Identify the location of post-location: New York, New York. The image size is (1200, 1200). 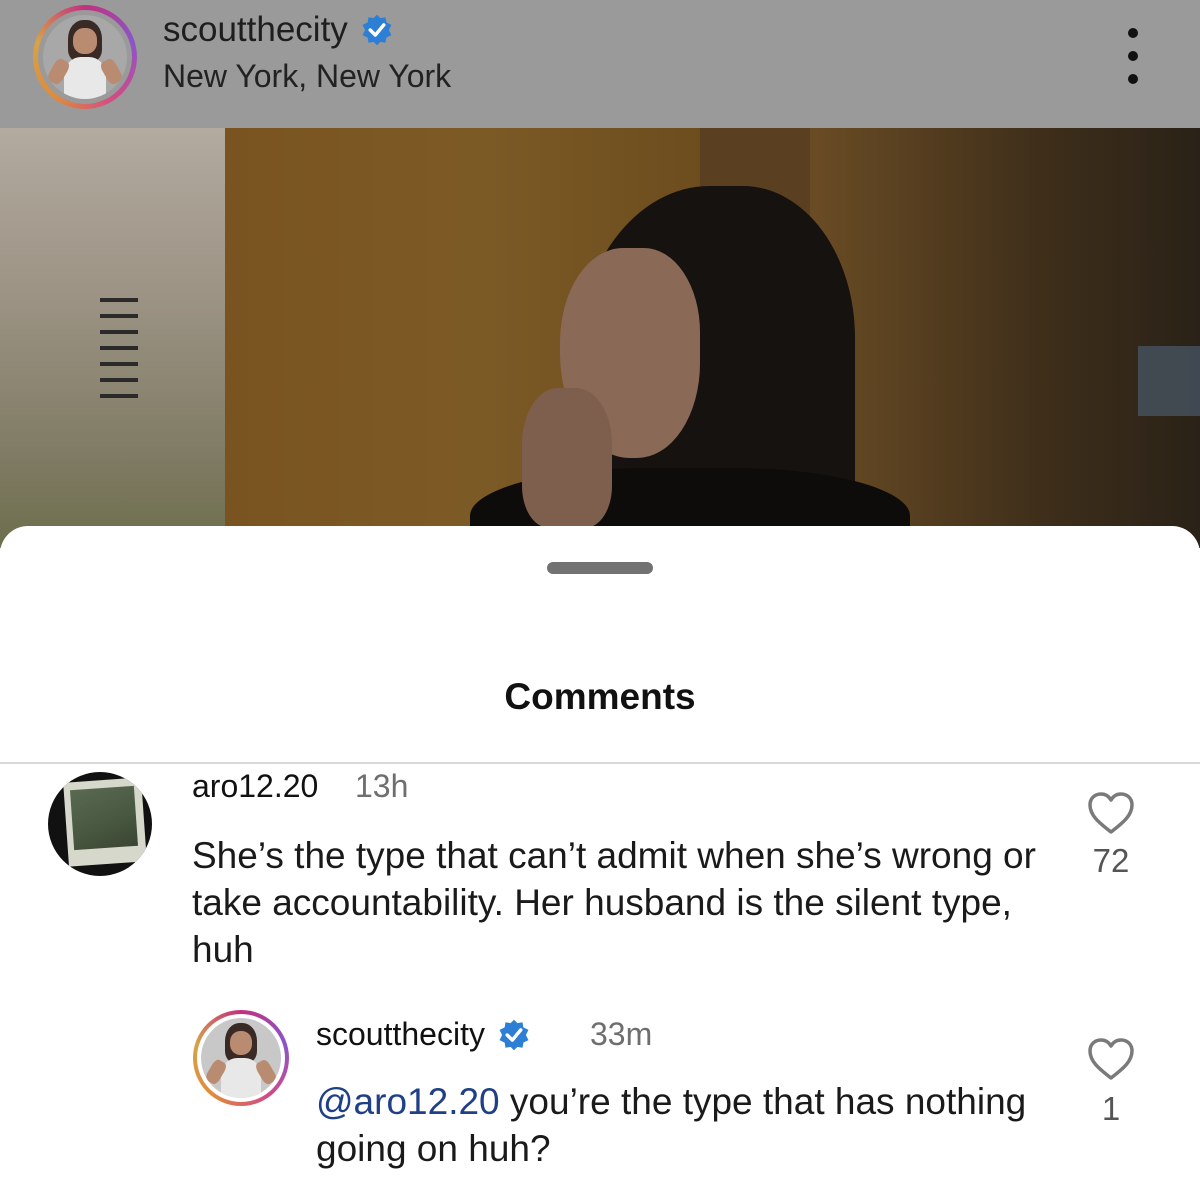
(307, 76).